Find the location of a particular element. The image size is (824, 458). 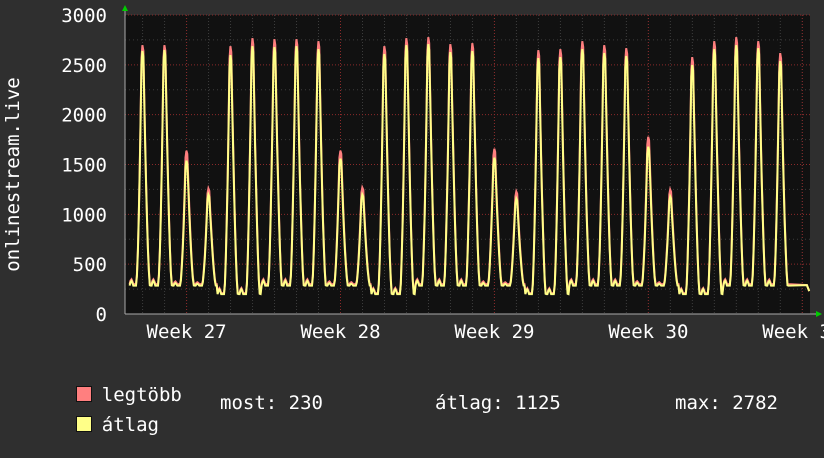

y-tick-label: 2000 is located at coordinates (84, 116).